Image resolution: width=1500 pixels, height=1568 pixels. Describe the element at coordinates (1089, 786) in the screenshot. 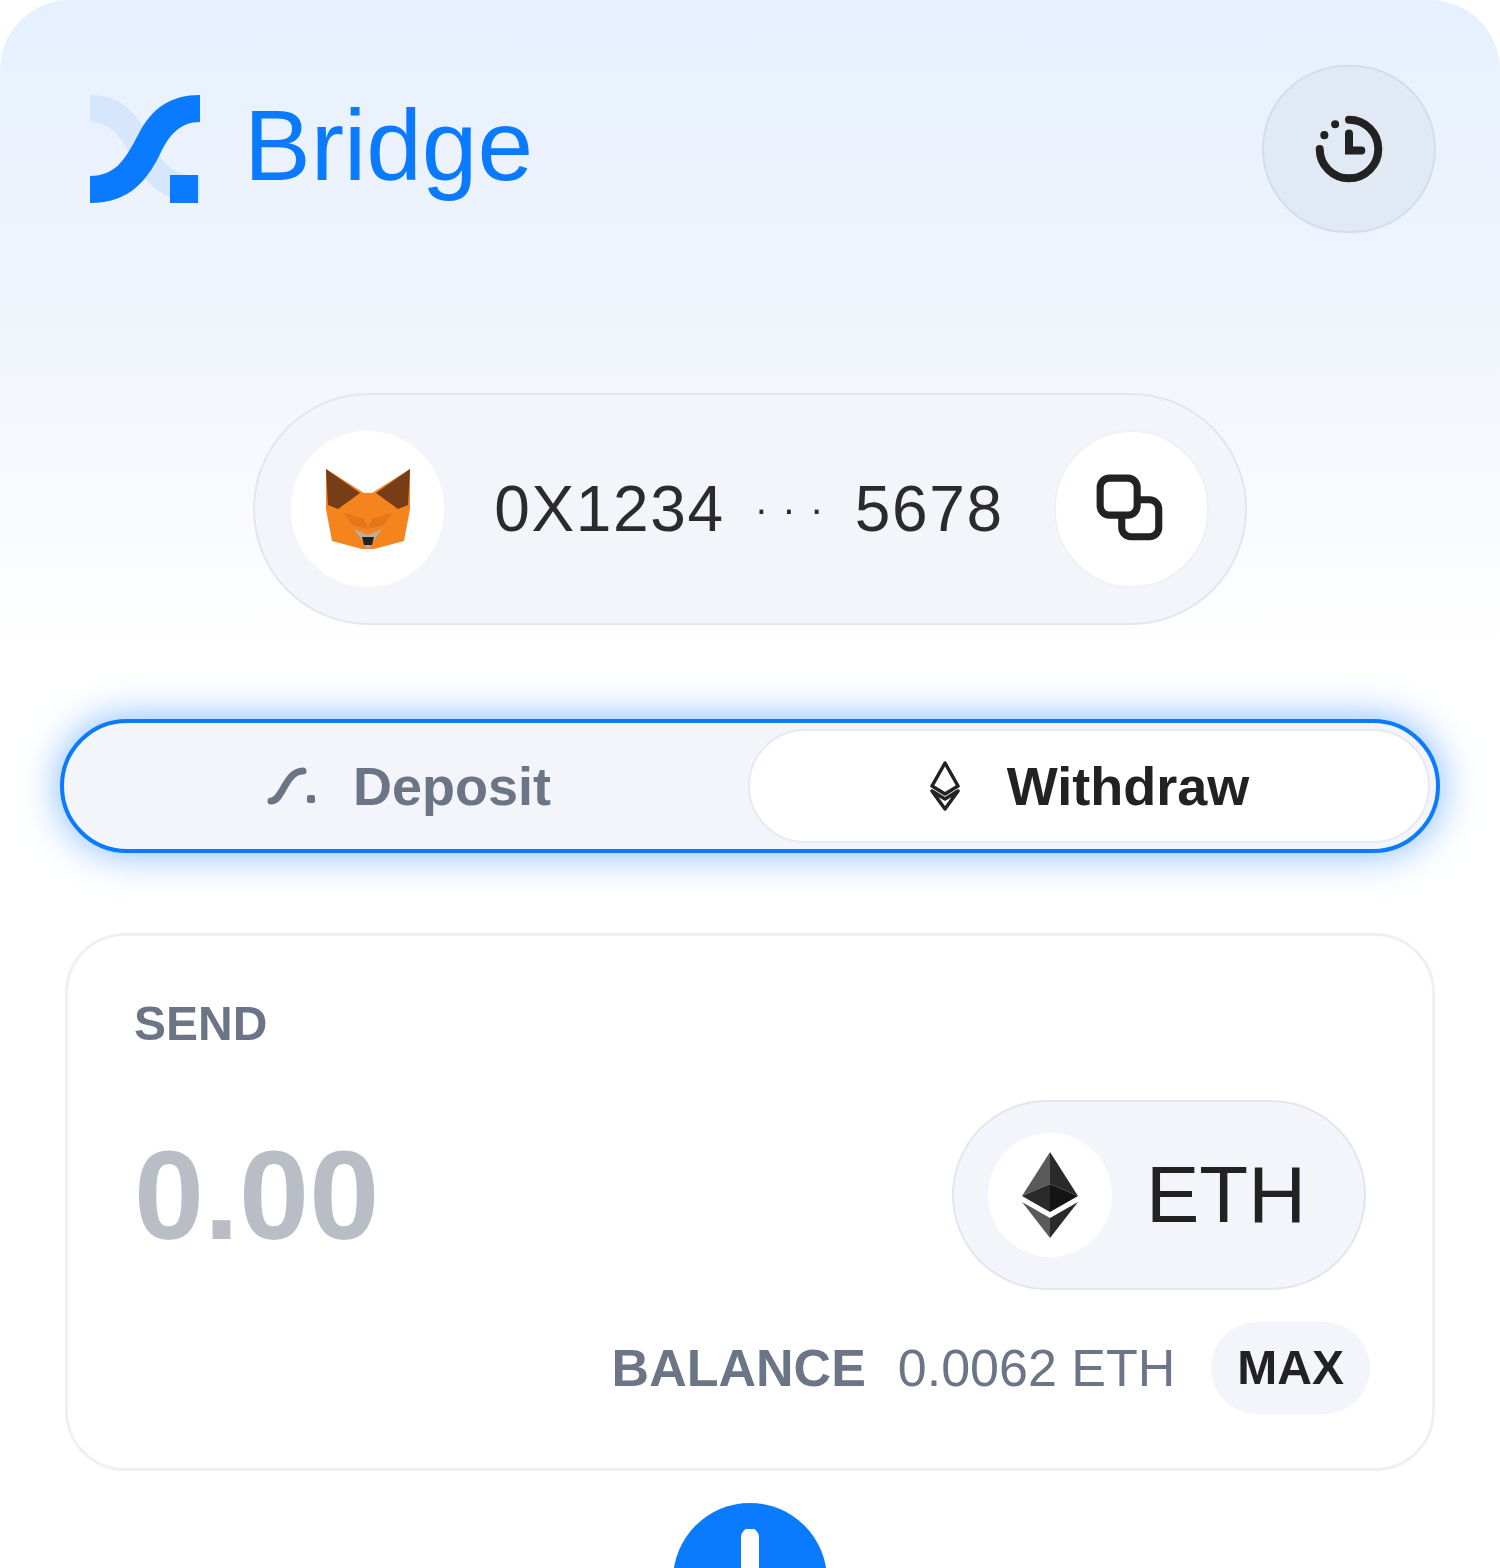

I see `tab: Withdraw` at that location.